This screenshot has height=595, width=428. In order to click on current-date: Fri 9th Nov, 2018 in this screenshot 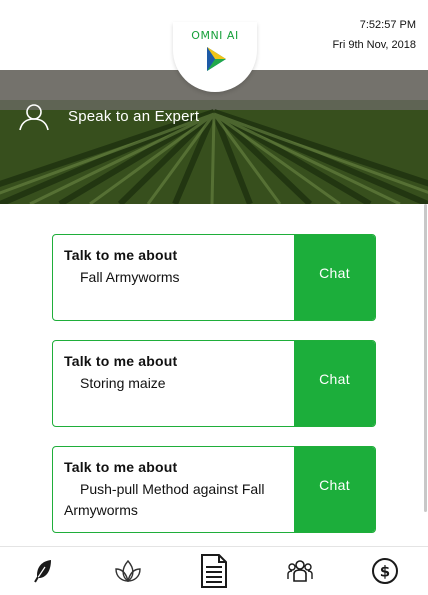, I will do `click(374, 45)`.